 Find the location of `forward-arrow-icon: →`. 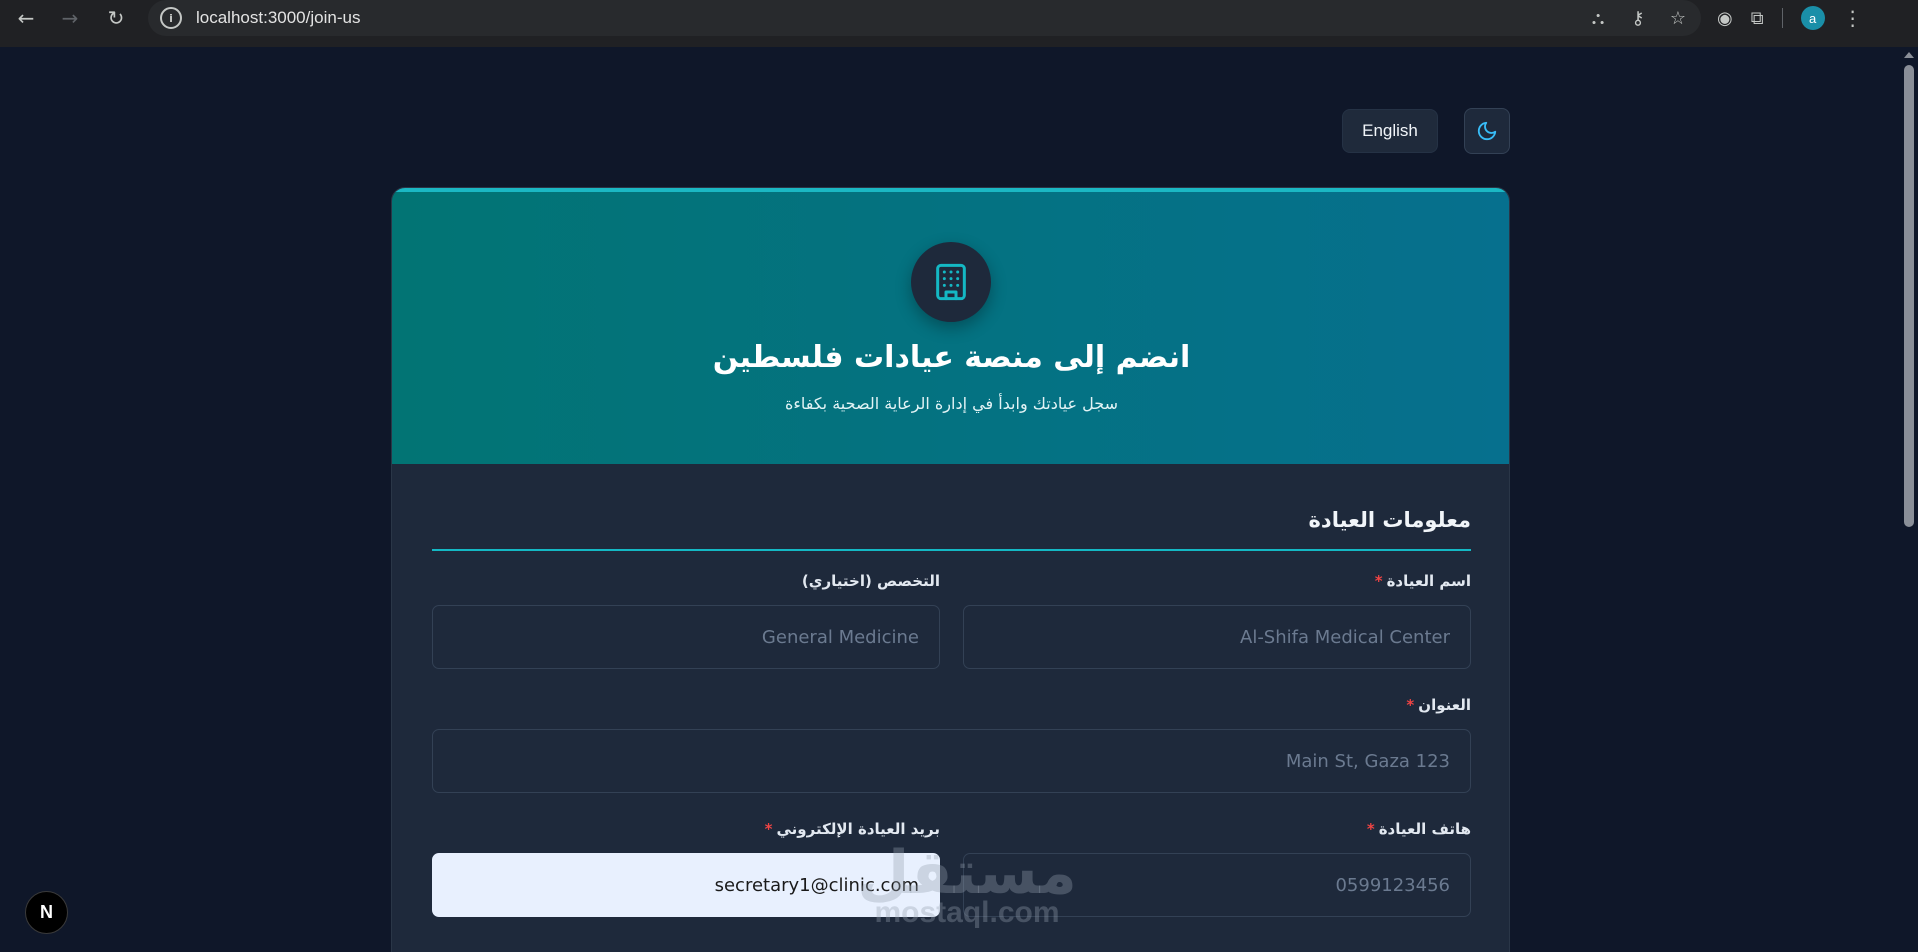

forward-arrow-icon: → is located at coordinates (70, 18).